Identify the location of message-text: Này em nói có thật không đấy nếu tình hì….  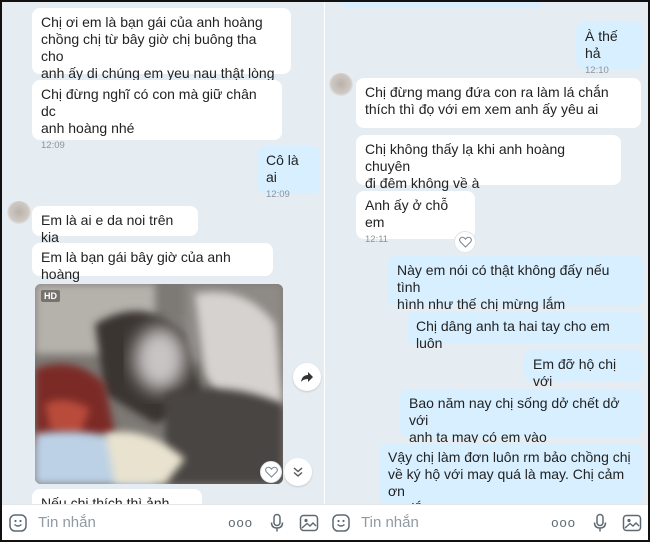
(503, 287).